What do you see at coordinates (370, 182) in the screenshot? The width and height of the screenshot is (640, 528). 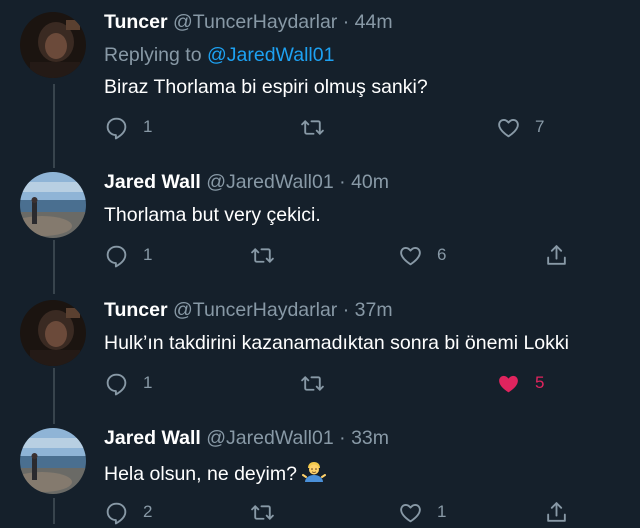 I see `timestamp: 40m` at bounding box center [370, 182].